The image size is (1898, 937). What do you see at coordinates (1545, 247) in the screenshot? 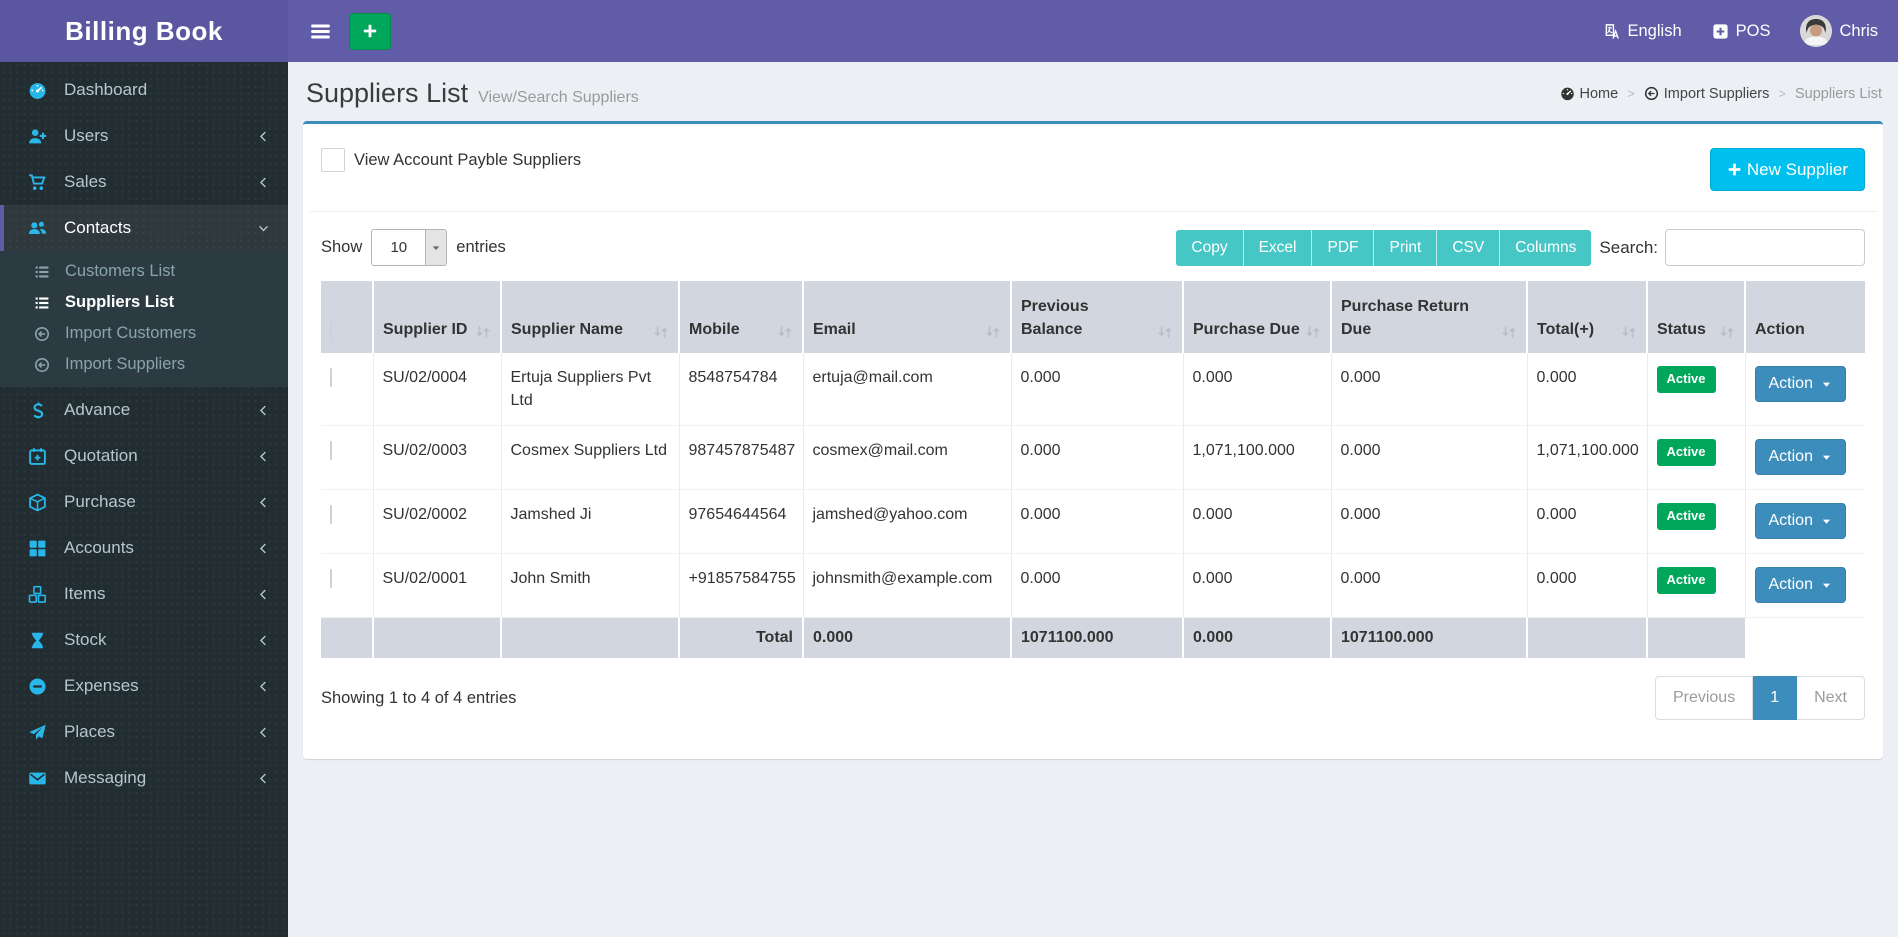
I see `export-columns-button: Columns` at bounding box center [1545, 247].